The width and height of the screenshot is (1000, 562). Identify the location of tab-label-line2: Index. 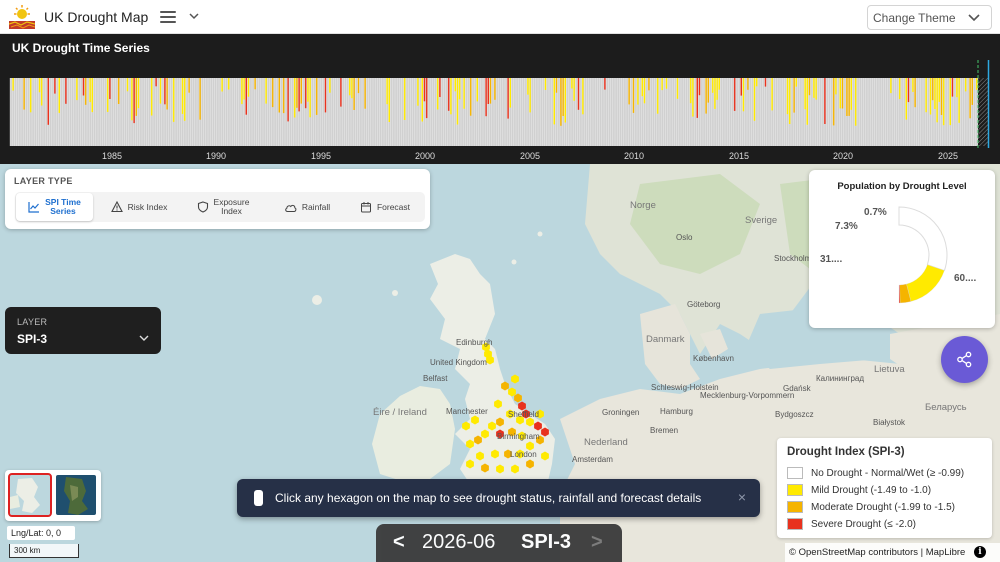
(231, 211).